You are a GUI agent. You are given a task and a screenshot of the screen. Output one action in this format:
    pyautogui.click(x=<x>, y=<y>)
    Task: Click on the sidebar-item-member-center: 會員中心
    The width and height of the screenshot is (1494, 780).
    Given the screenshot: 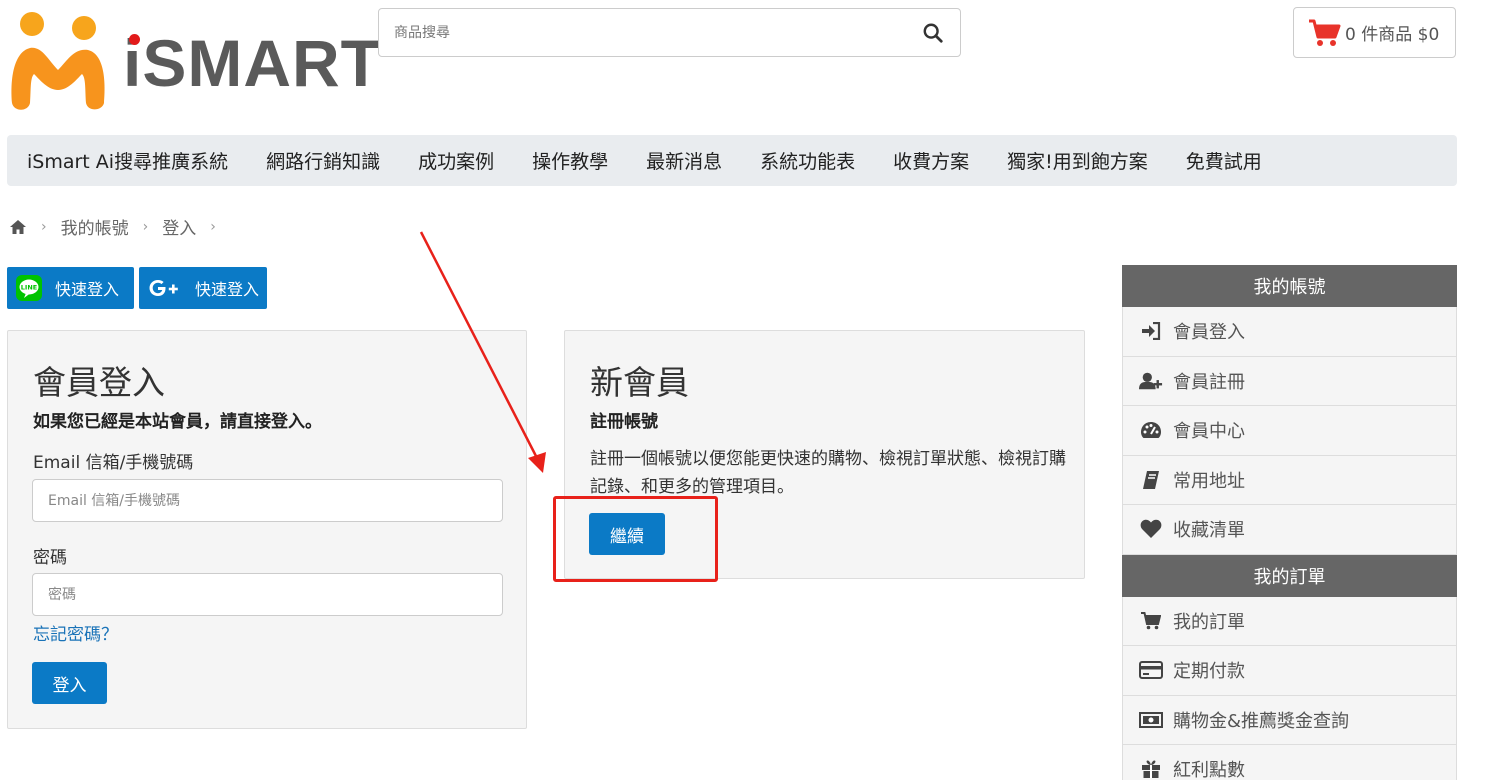 What is the action you would take?
    pyautogui.click(x=1289, y=431)
    